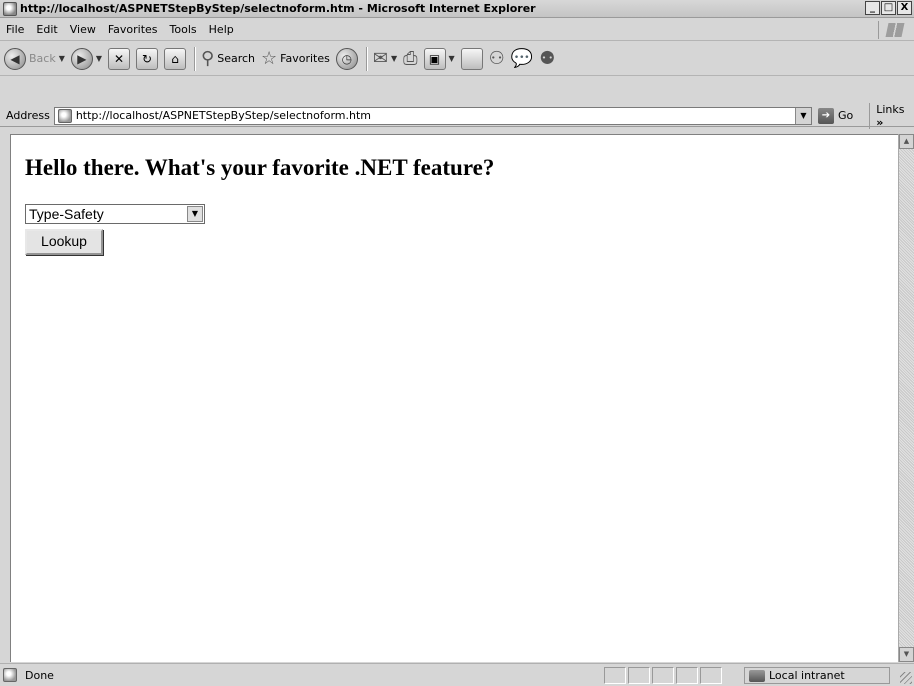 The width and height of the screenshot is (914, 686). What do you see at coordinates (15, 29) in the screenshot?
I see `menu-file: File` at bounding box center [15, 29].